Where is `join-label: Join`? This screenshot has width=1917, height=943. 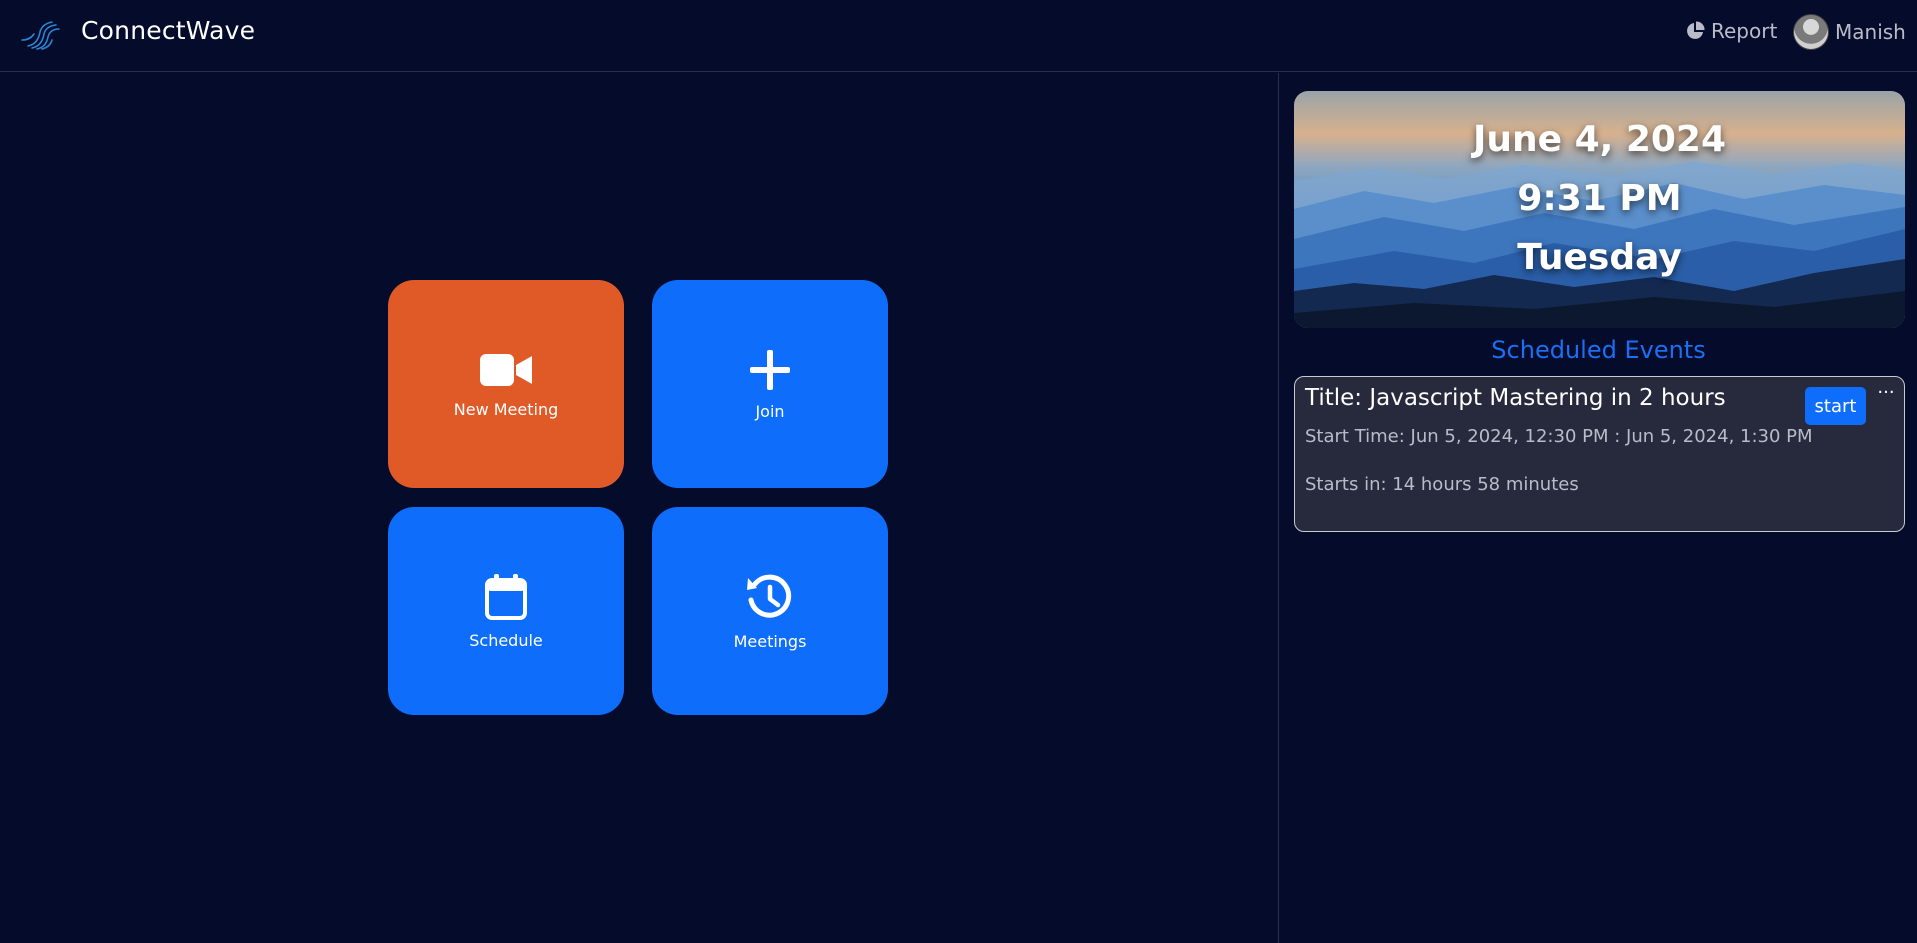 join-label: Join is located at coordinates (770, 411).